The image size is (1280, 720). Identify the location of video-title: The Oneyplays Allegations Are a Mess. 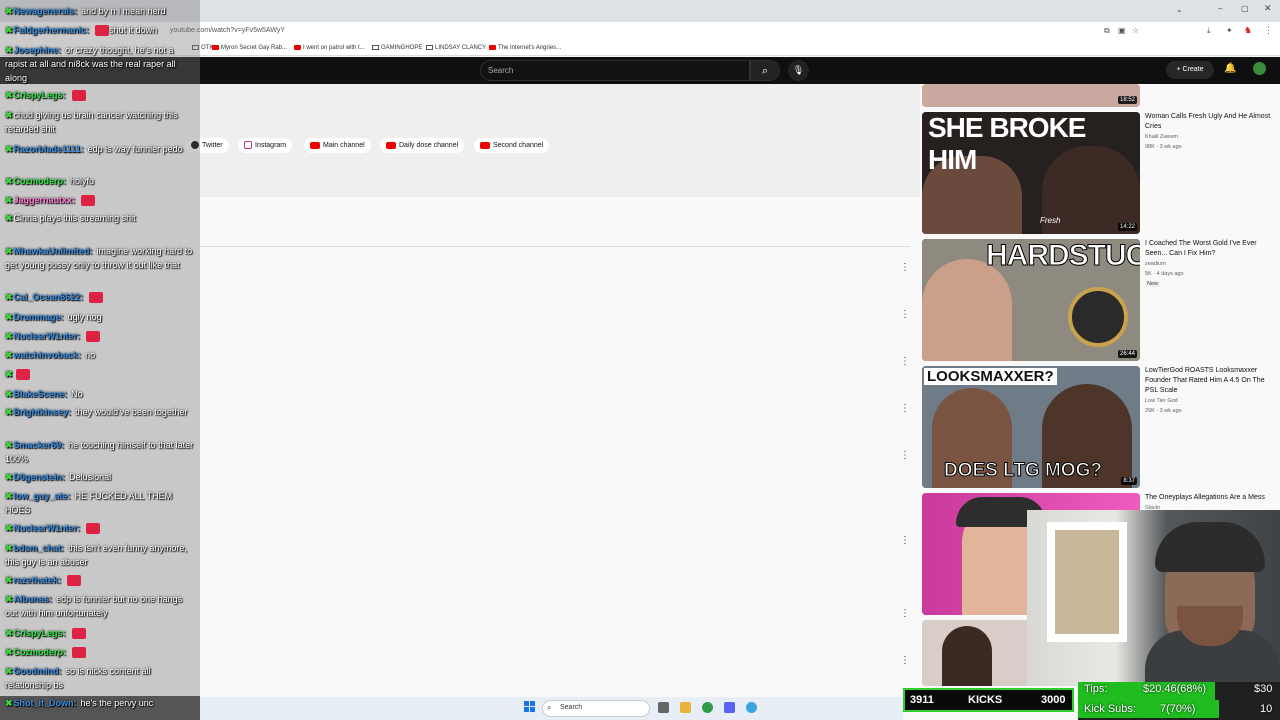
(1209, 498).